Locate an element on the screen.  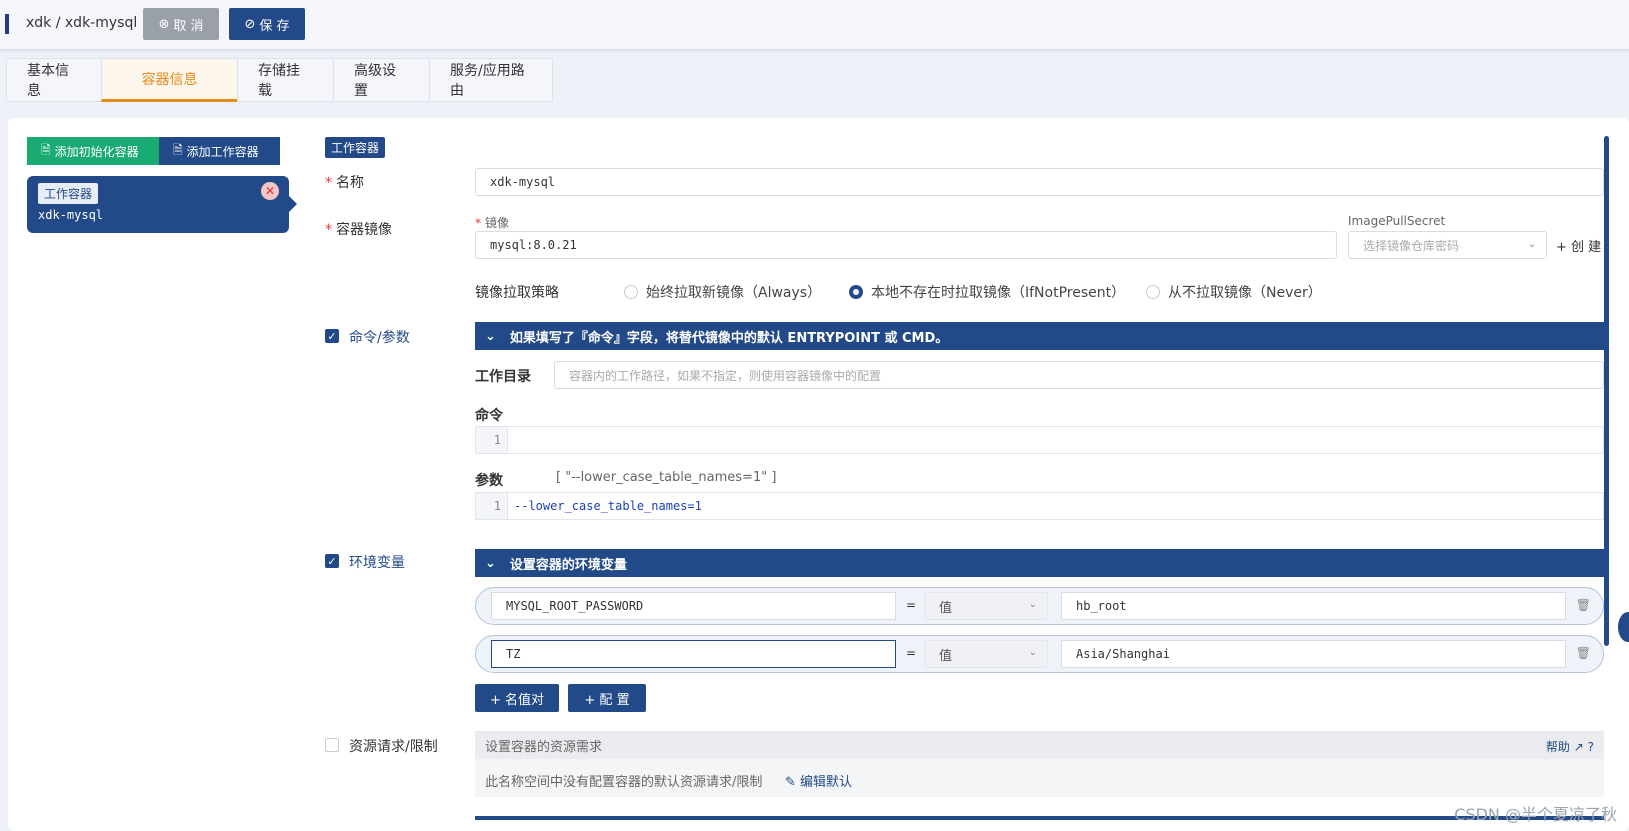
resource-checkbox is located at coordinates (332, 745).